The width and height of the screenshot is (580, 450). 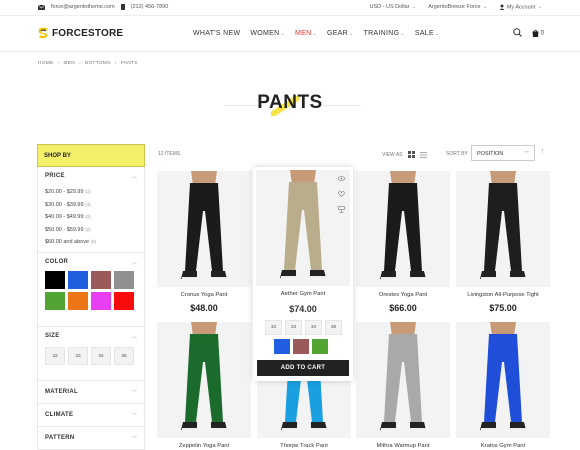 I want to click on product-card: Cronus Yoga Pant $48.00, so click(x=204, y=242).